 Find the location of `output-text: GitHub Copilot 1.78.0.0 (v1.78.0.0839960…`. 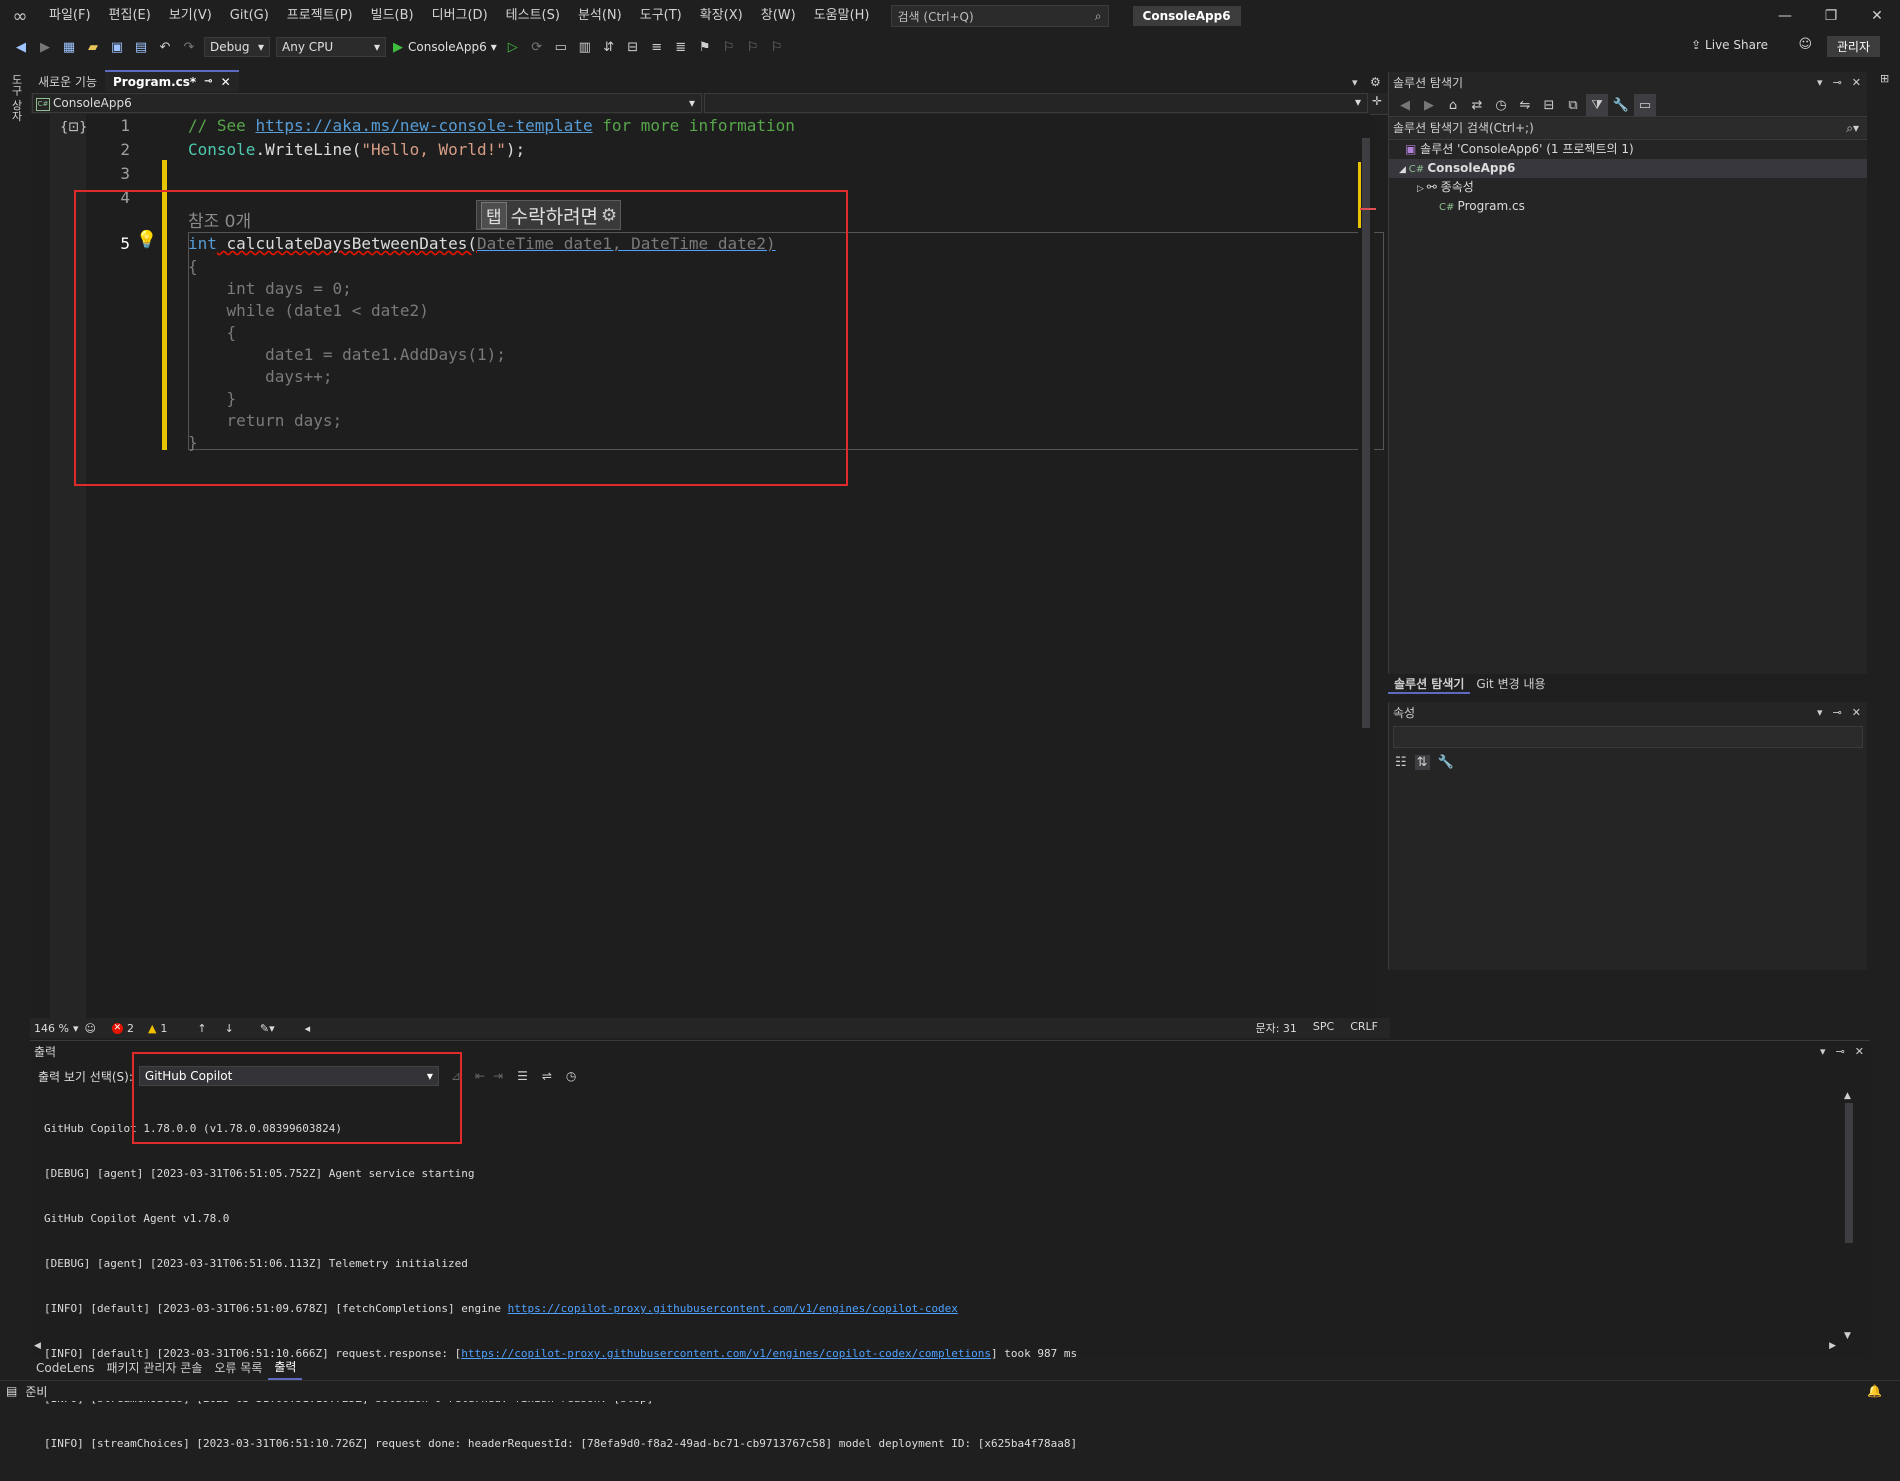

output-text: GitHub Copilot 1.78.0.0 (v1.78.0.0839960… is located at coordinates (560, 1286).